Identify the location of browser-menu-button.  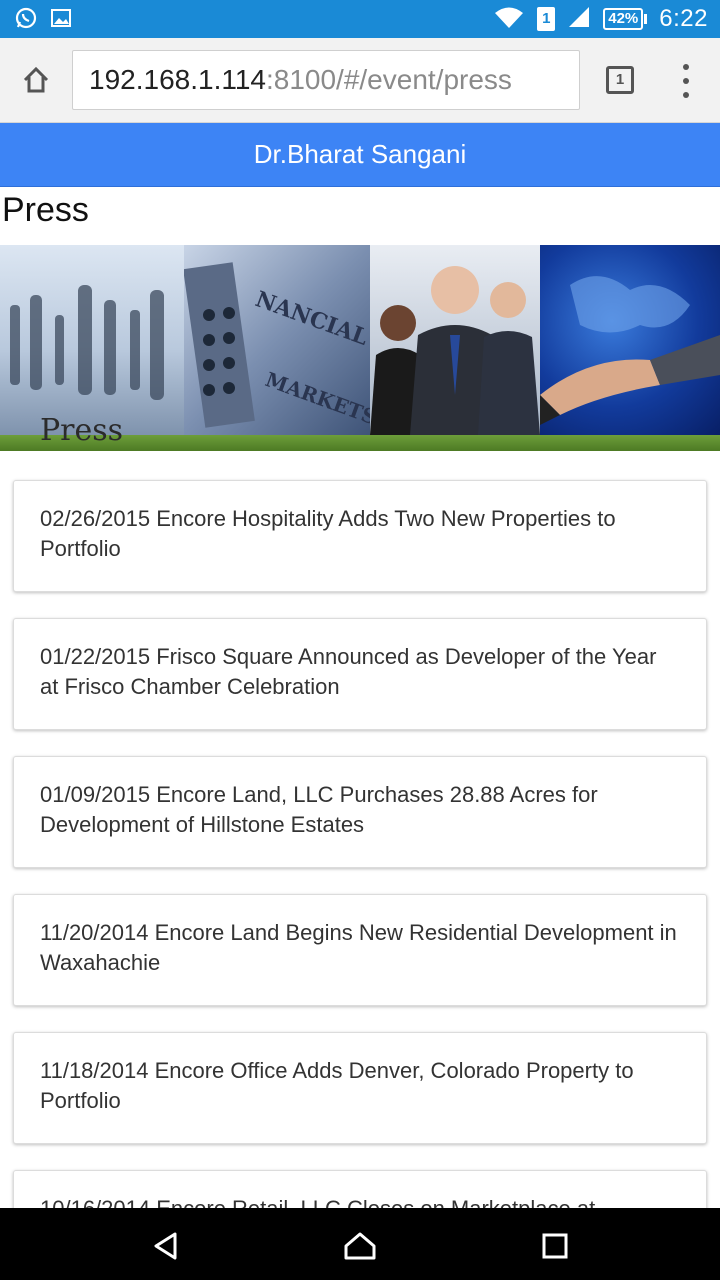
(686, 81).